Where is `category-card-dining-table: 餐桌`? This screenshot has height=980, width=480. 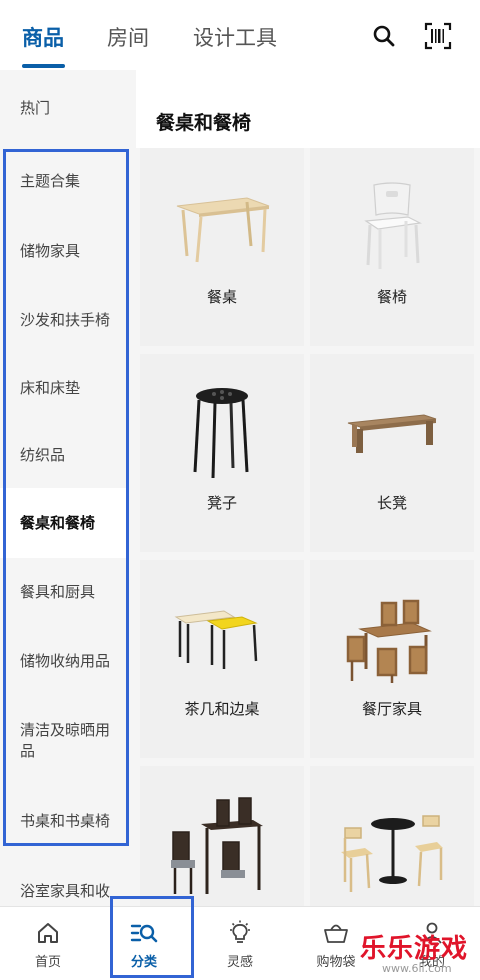 category-card-dining-table: 餐桌 is located at coordinates (222, 247).